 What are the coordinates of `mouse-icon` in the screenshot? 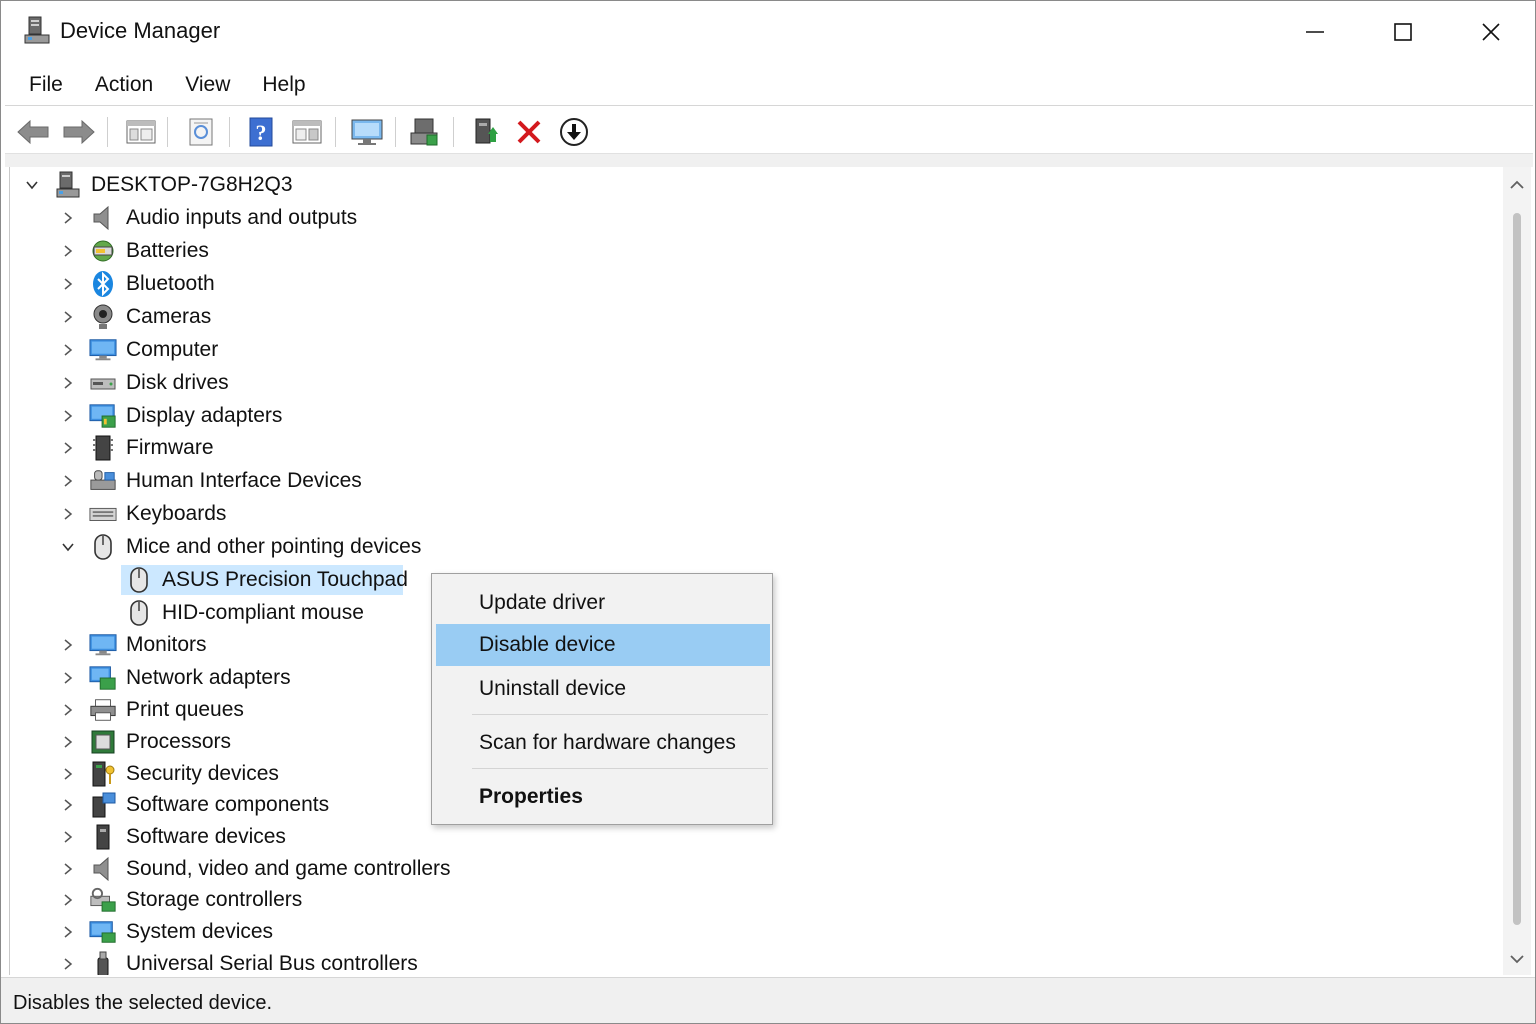 It's located at (139, 580).